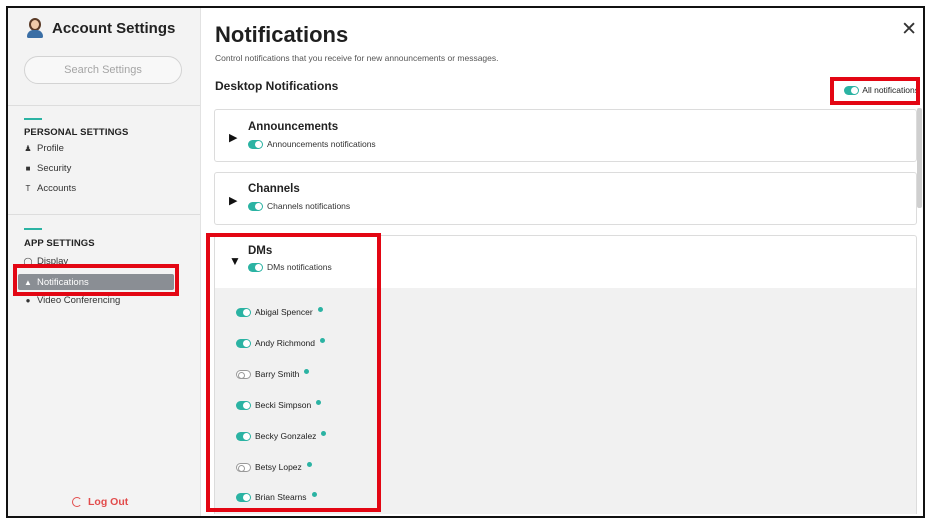 Image resolution: width=928 pixels, height=521 pixels. Describe the element at coordinates (260, 251) in the screenshot. I see `group-name: DMs` at that location.